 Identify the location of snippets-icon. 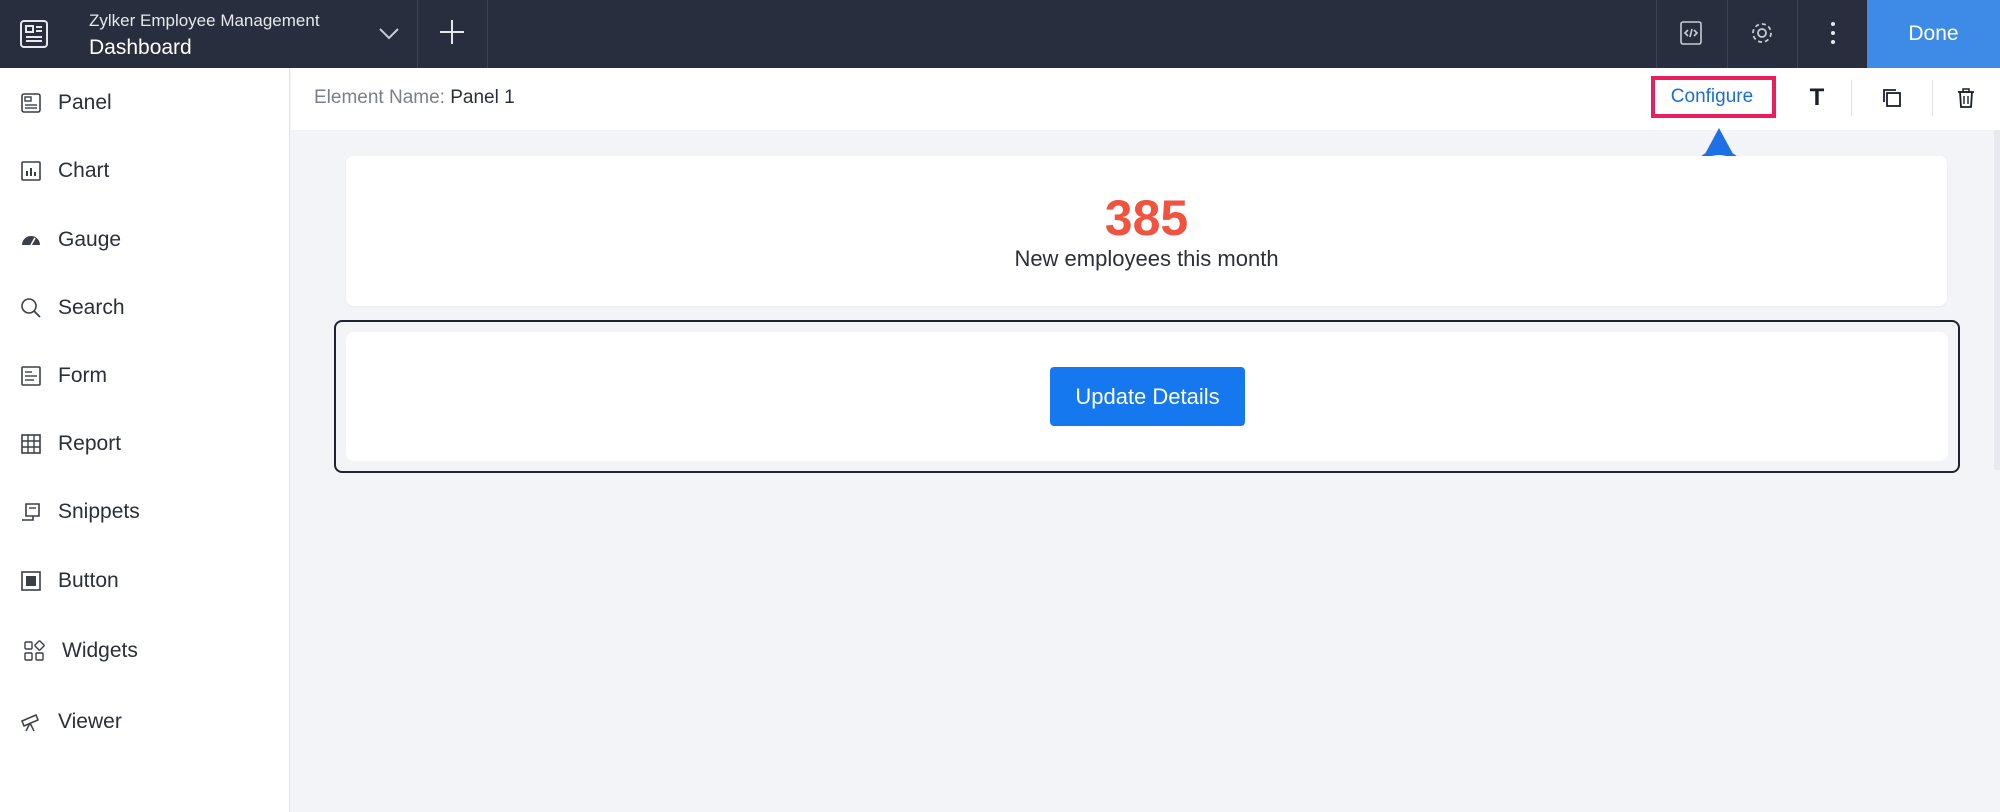
(31, 512).